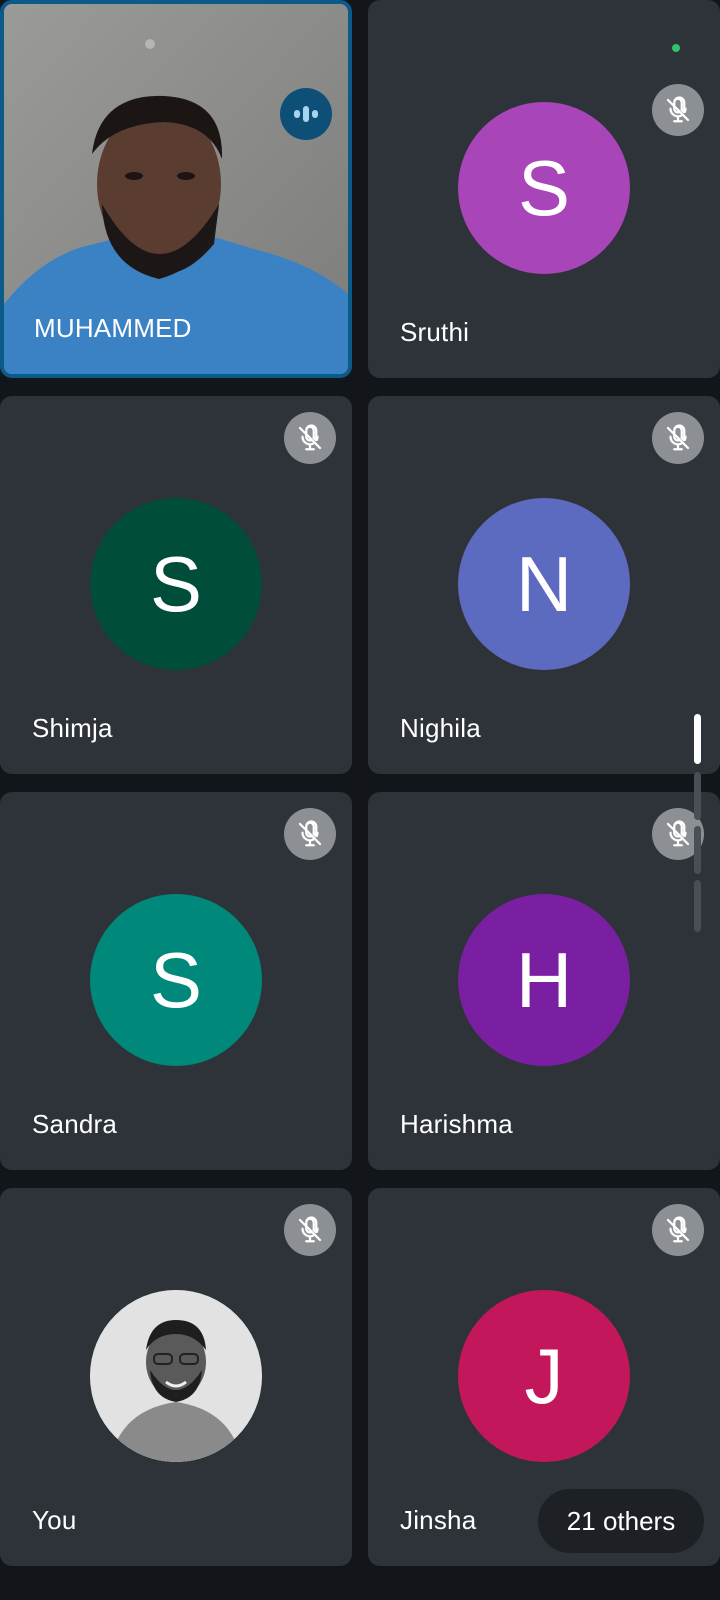 The width and height of the screenshot is (720, 1600). What do you see at coordinates (306, 114) in the screenshot?
I see `audio-level-icon` at bounding box center [306, 114].